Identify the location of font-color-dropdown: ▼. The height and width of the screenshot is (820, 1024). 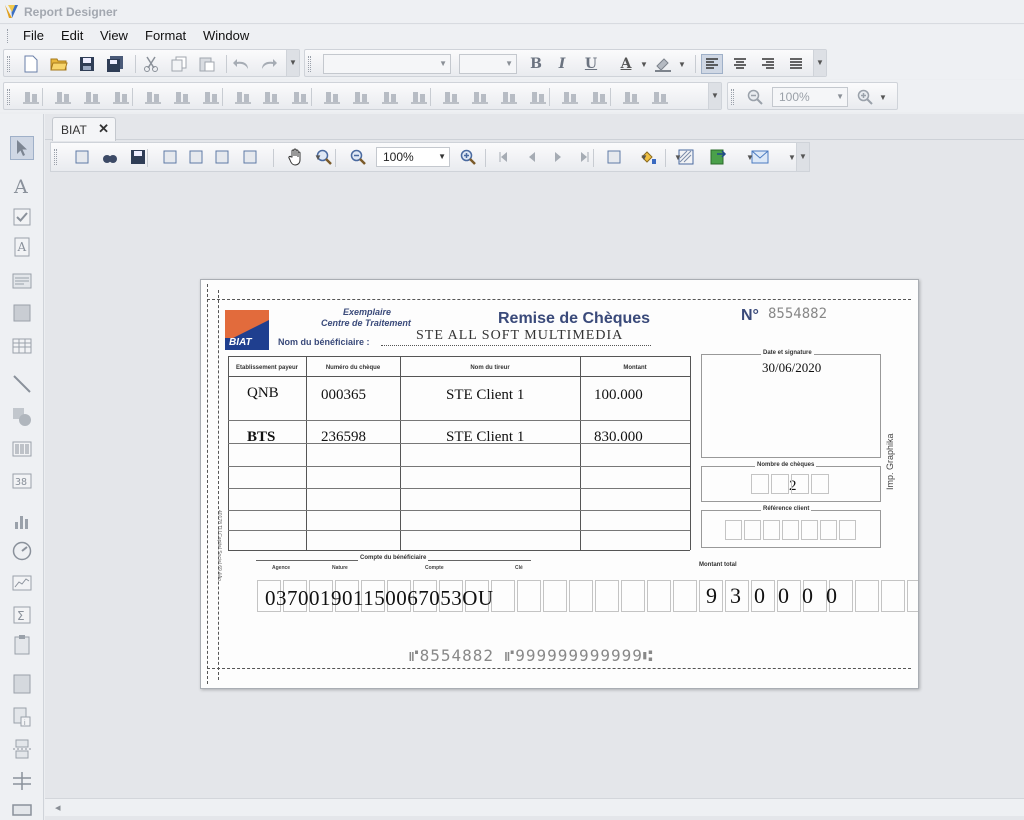
(644, 64).